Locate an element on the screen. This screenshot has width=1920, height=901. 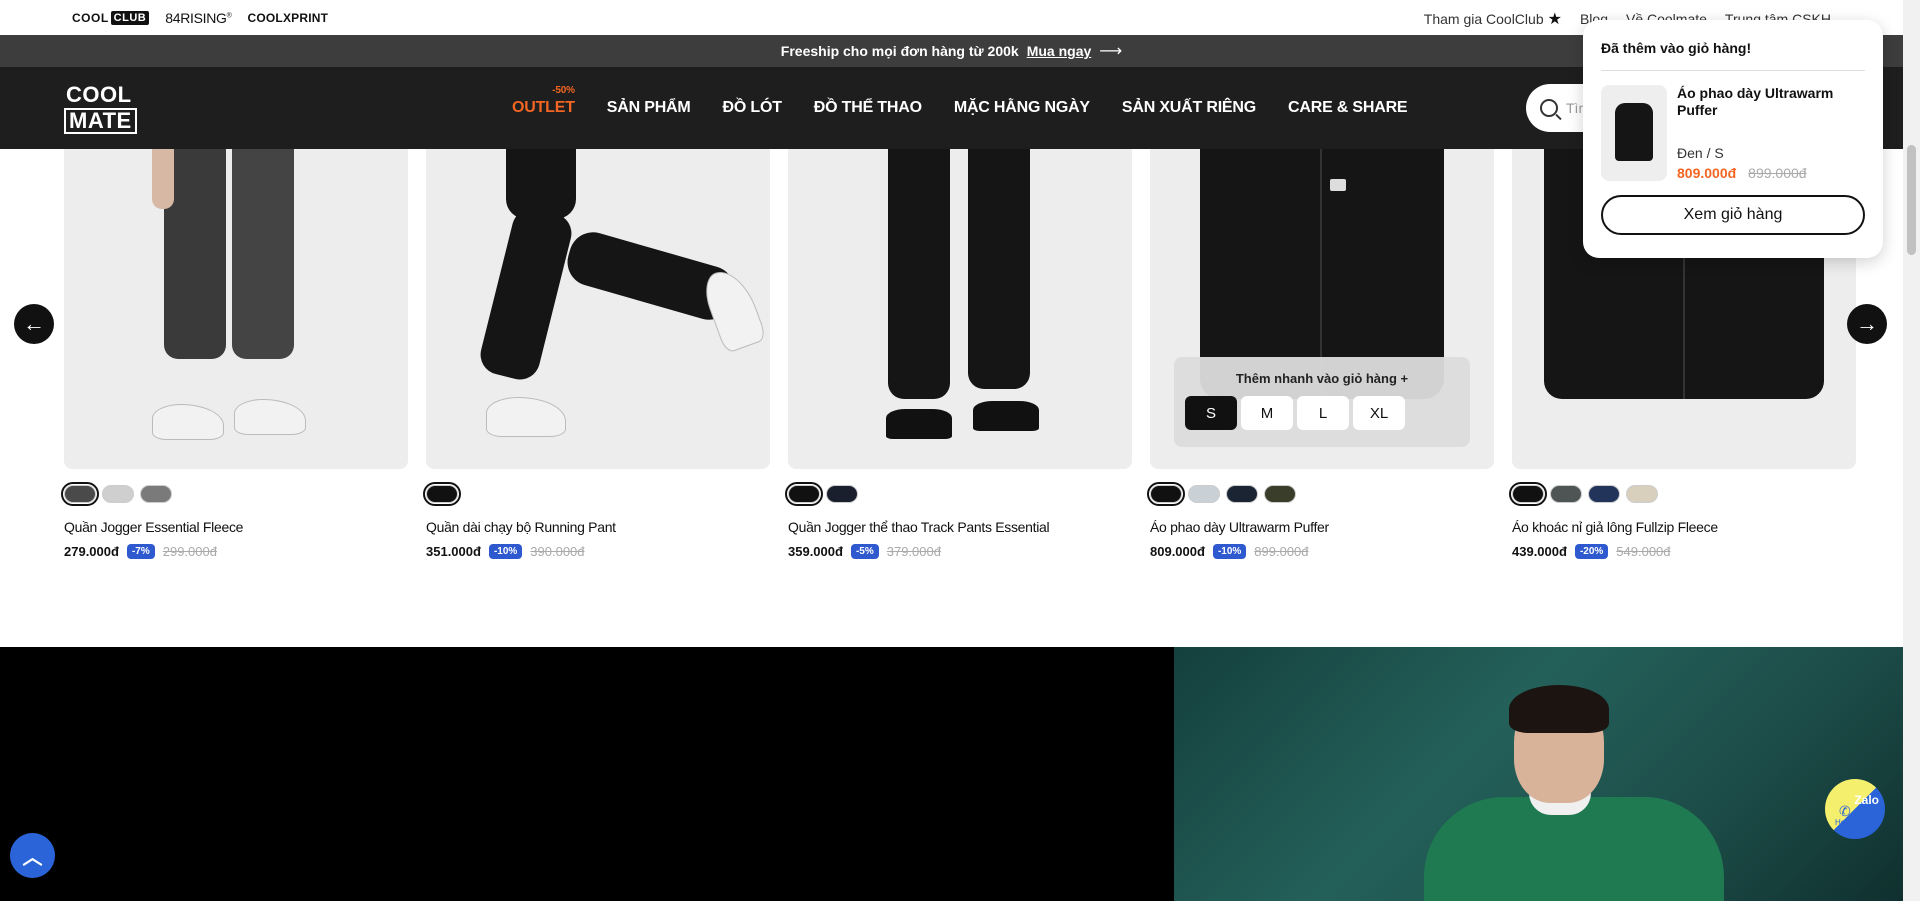
product-image: Thêm nhanh vào giỏ hàng + S M L XL is located at coordinates (1322, 309).